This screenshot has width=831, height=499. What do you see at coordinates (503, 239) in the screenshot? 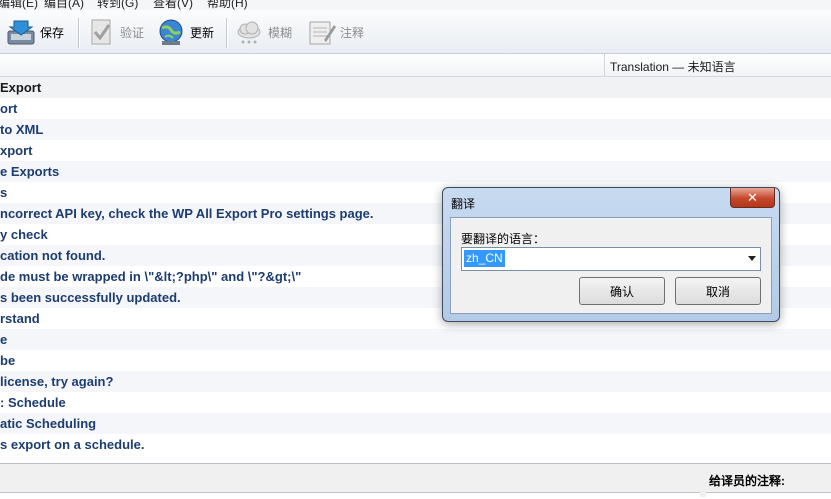
I see `language-prompt-label: 要翻译的语言：` at bounding box center [503, 239].